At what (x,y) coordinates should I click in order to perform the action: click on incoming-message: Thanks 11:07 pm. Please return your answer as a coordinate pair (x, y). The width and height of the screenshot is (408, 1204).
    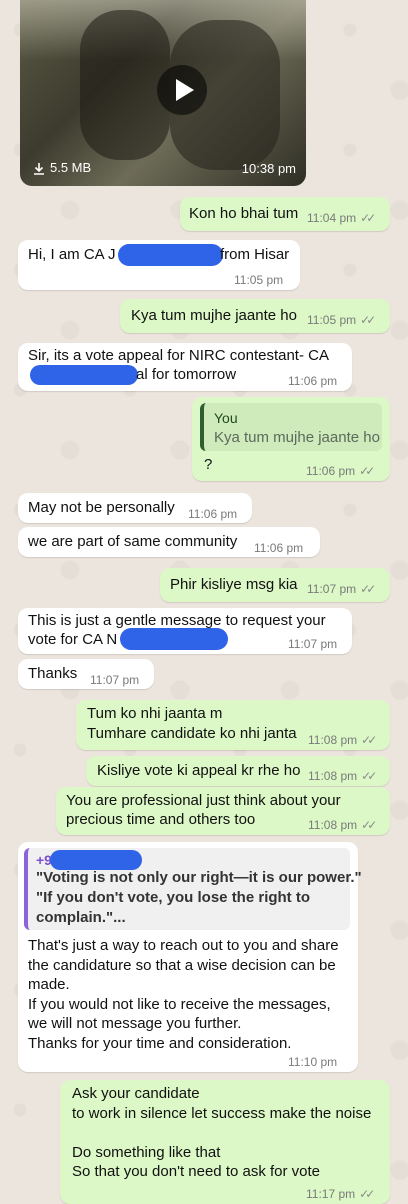
    Looking at the image, I should click on (86, 674).